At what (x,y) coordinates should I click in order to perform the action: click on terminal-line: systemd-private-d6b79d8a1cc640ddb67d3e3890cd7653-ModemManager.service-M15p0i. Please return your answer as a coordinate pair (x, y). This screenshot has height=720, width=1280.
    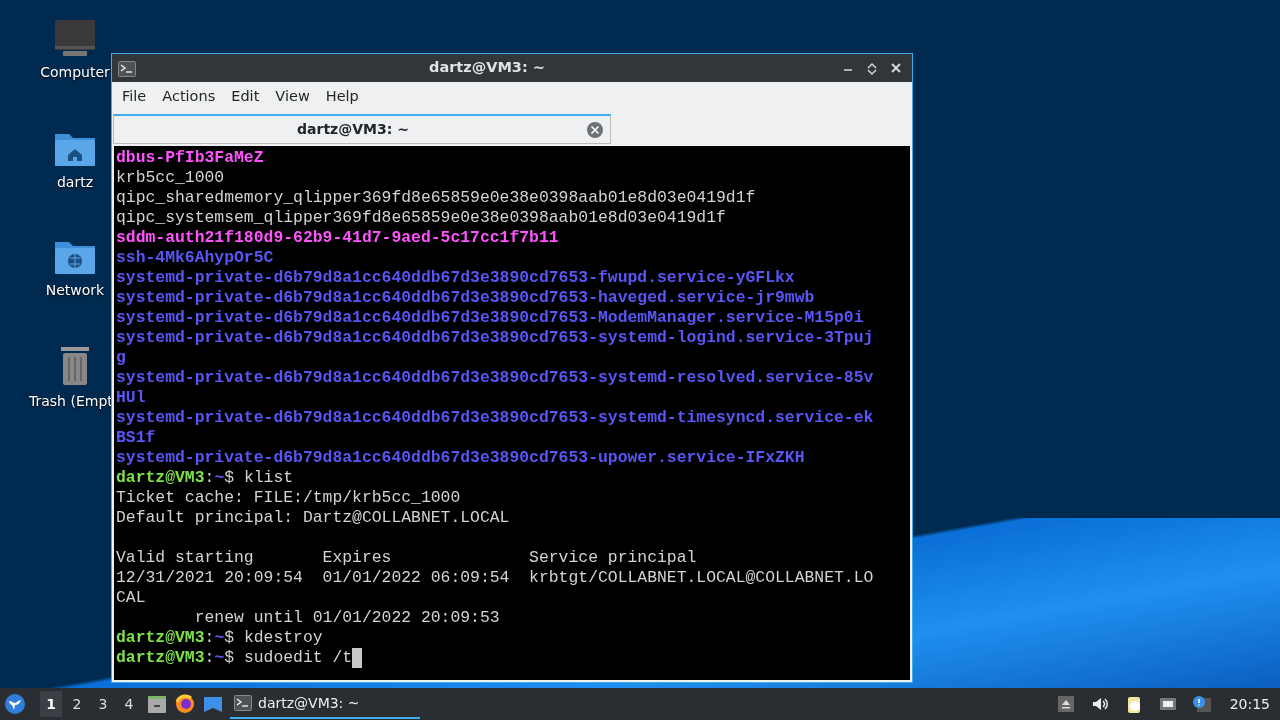
    Looking at the image, I should click on (490, 318).